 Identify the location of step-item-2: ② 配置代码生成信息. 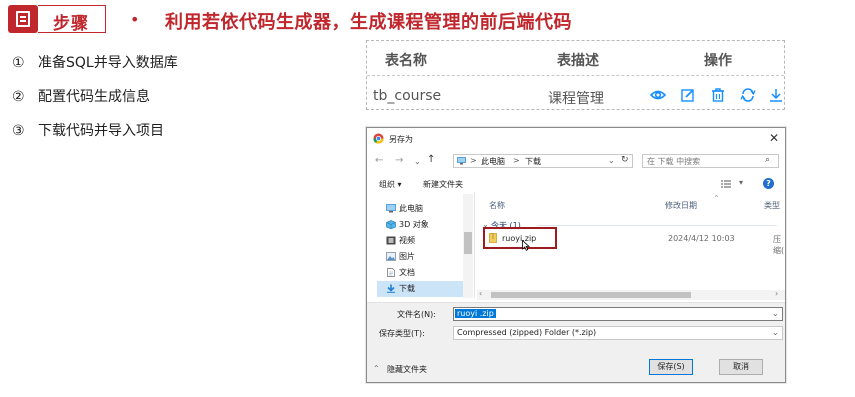
(81, 96).